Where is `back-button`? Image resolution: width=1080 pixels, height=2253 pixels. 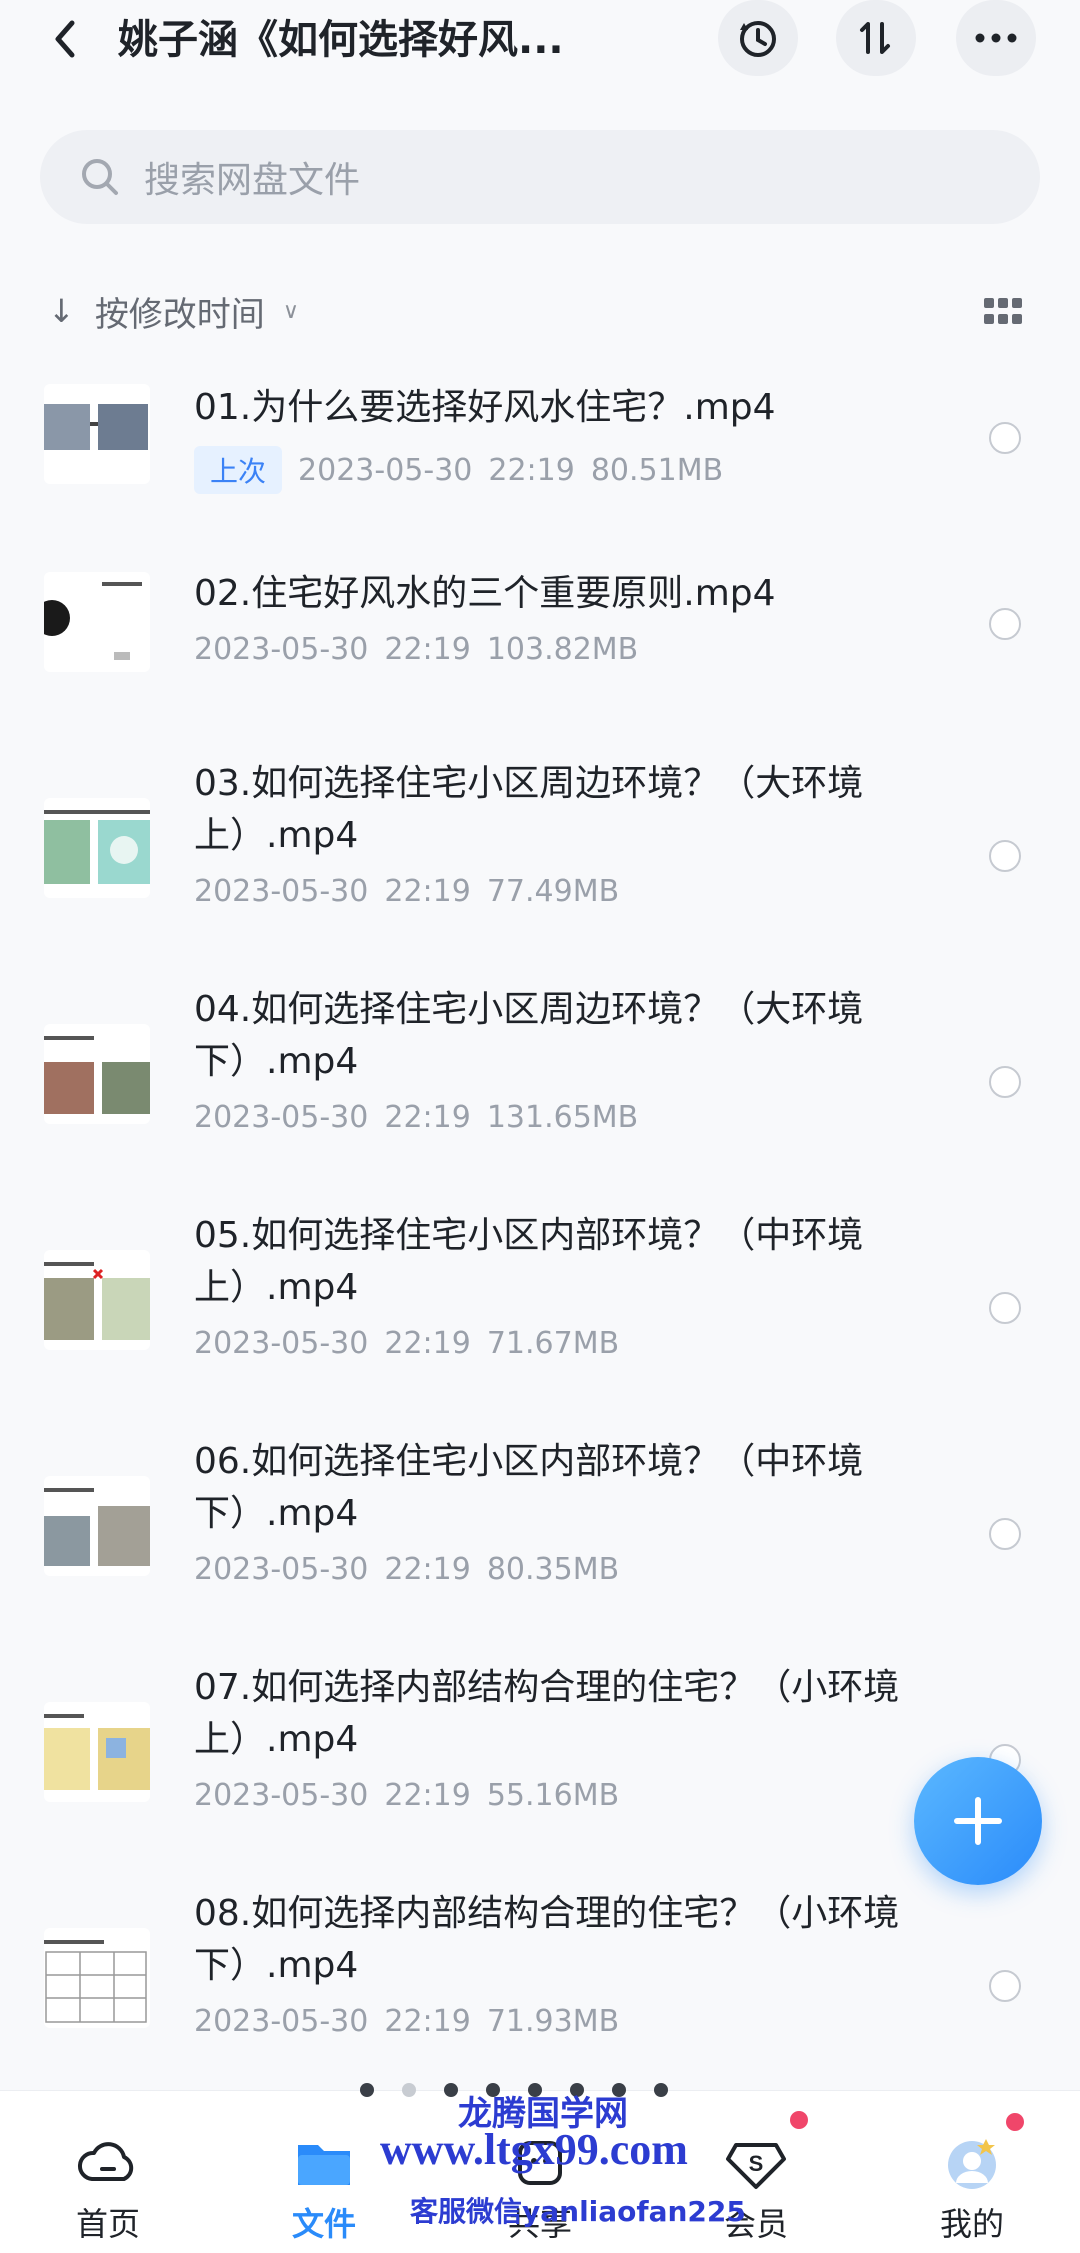
back-button is located at coordinates (65, 39).